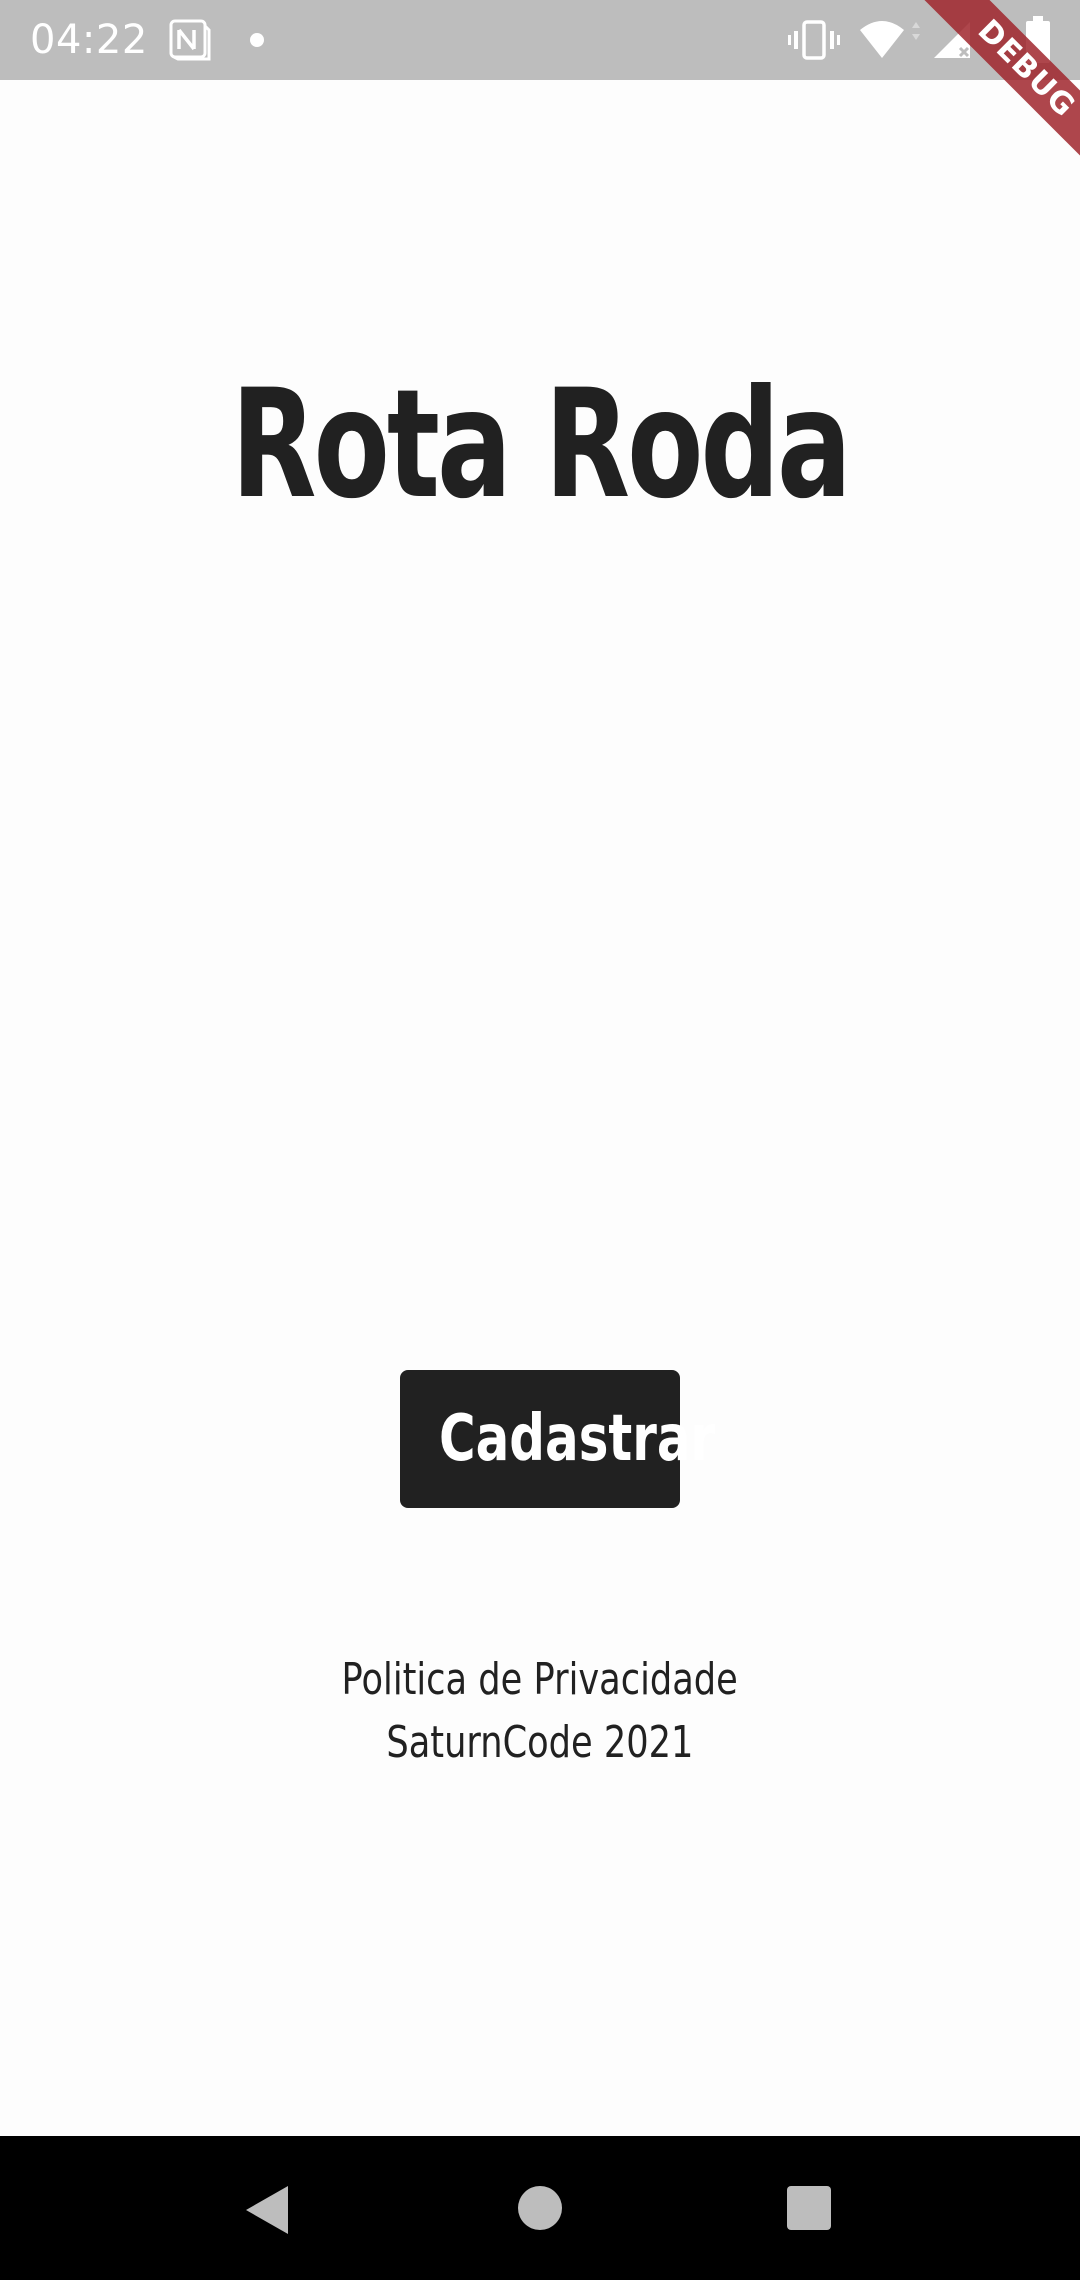 The height and width of the screenshot is (2280, 1080). I want to click on dot-icon, so click(257, 40).